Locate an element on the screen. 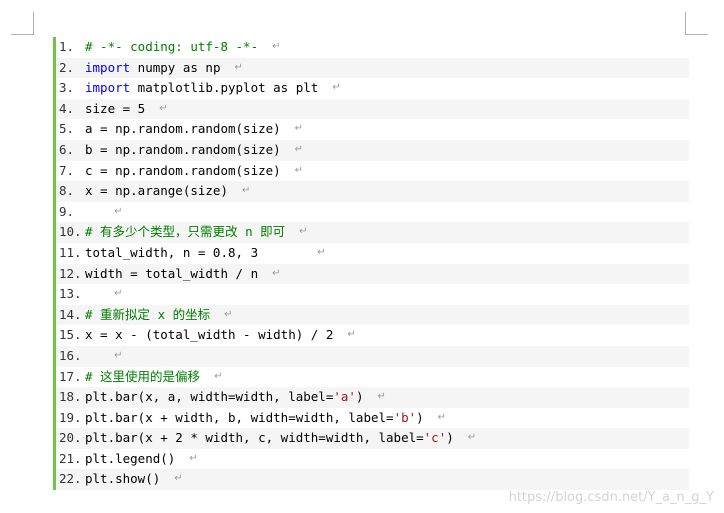 The height and width of the screenshot is (513, 724). code-line: 13. ↵ is located at coordinates (372, 294).